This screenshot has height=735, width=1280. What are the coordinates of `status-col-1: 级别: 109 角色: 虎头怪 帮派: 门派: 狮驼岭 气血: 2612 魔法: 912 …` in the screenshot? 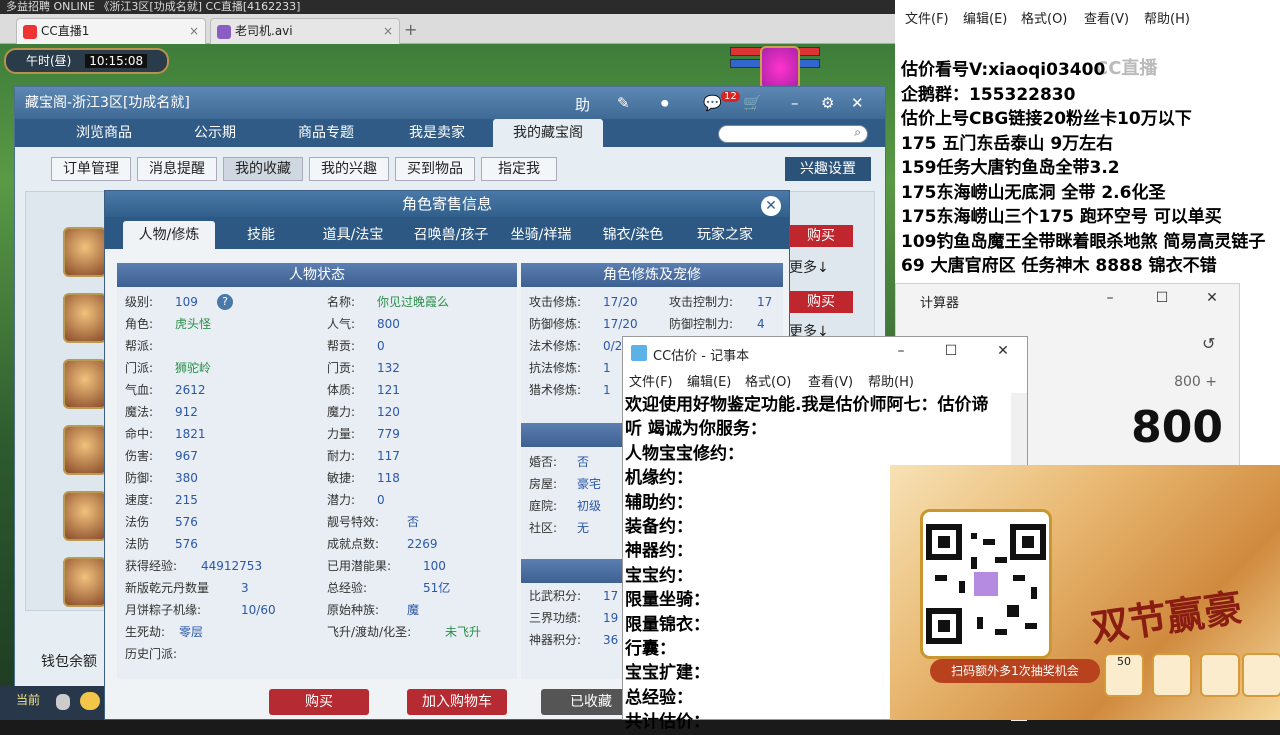 It's located at (225, 478).